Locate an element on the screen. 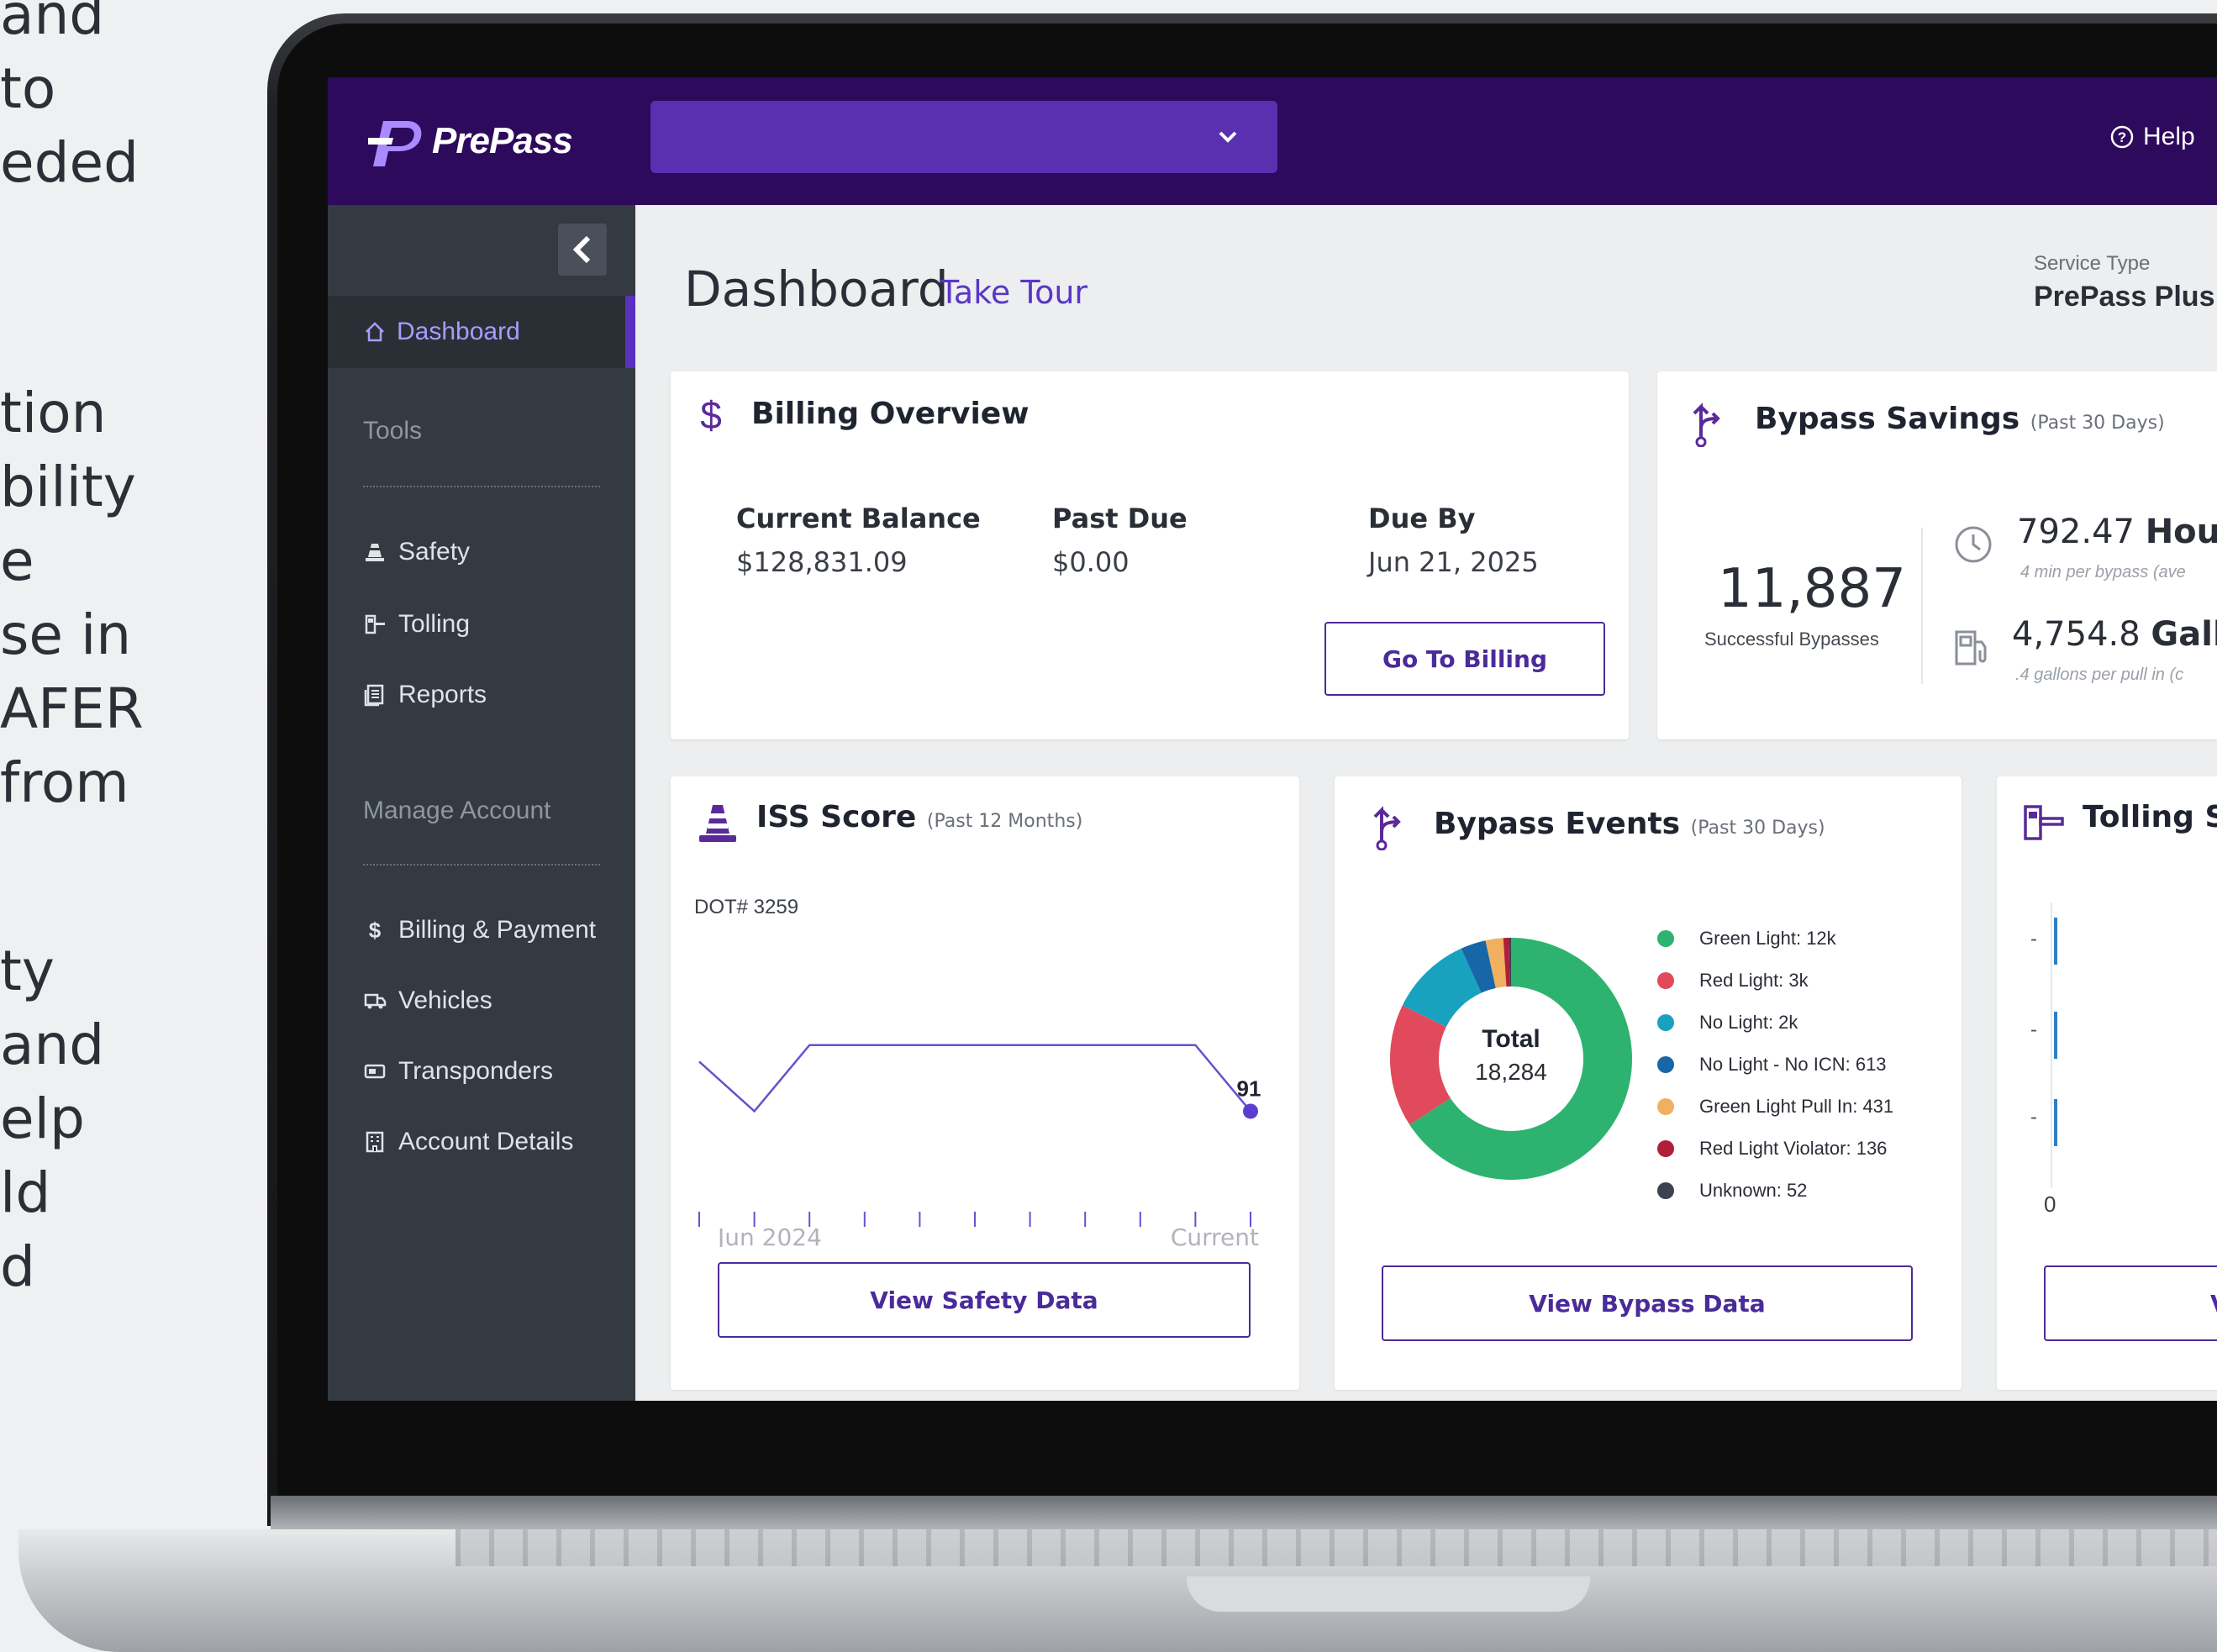 This screenshot has width=2217, height=1652. view-safety-data-button: View Safety Data is located at coordinates (985, 1300).